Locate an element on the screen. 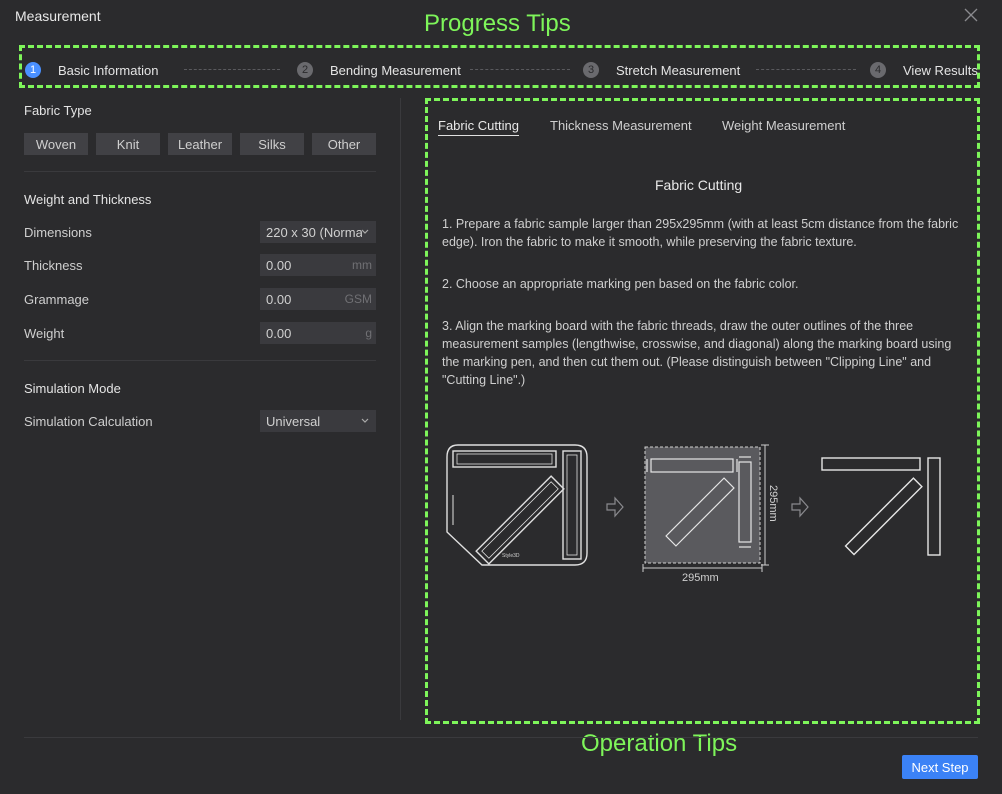 The height and width of the screenshot is (794, 1002). cutting-illustration: Style3D 295mm 295mm is located at coordinates (693, 514).